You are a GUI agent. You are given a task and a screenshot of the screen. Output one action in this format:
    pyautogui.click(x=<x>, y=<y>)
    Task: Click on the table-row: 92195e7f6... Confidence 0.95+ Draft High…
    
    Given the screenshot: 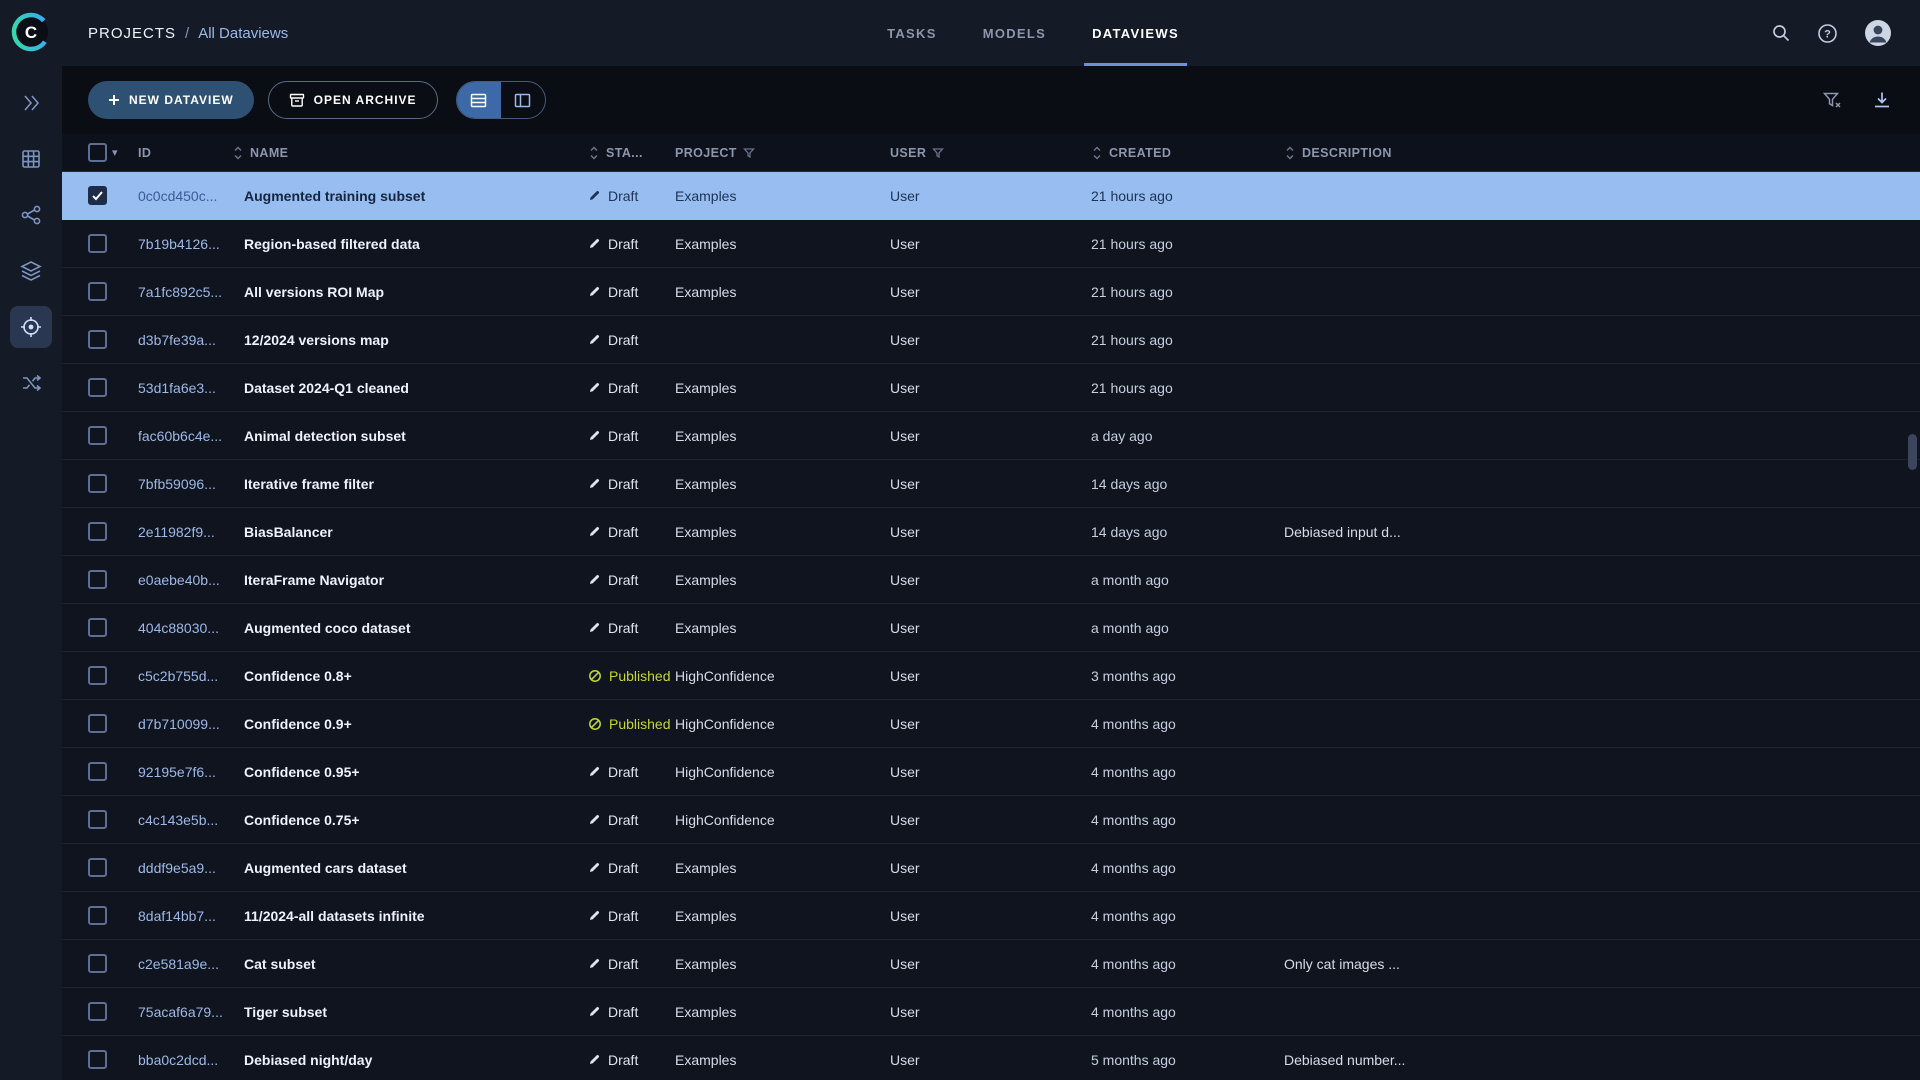 What is the action you would take?
    pyautogui.click(x=991, y=772)
    